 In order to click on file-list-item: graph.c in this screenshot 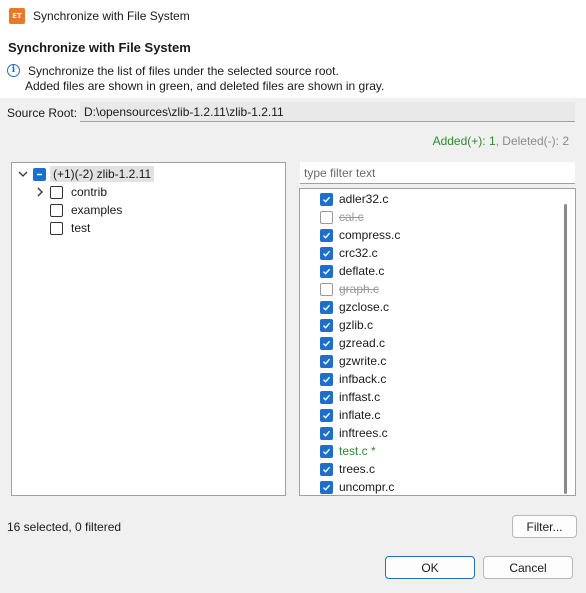, I will do `click(349, 289)`.